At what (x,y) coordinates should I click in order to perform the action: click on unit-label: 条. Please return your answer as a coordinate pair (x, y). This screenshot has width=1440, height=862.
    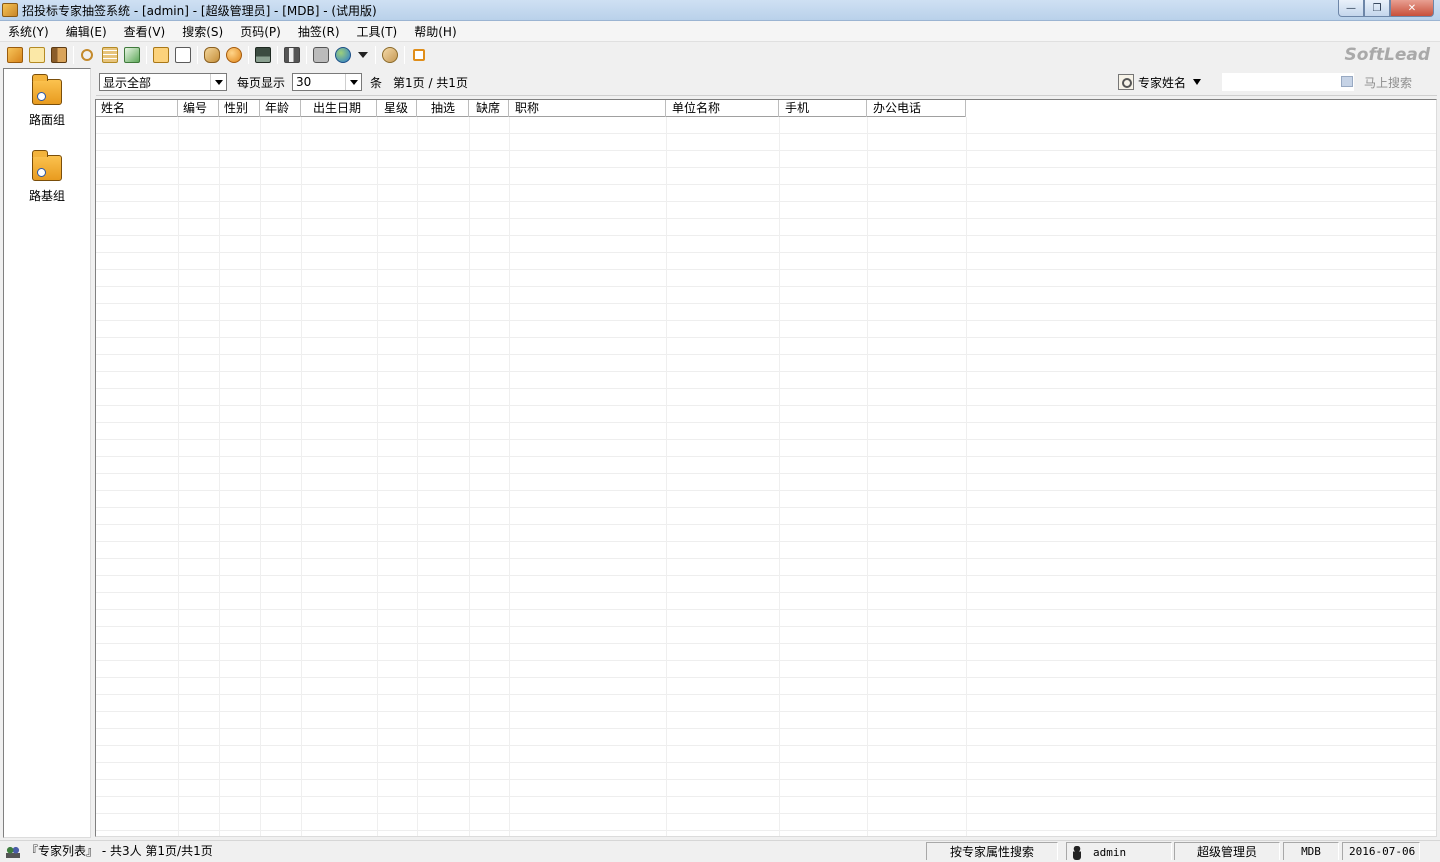
    Looking at the image, I should click on (376, 83).